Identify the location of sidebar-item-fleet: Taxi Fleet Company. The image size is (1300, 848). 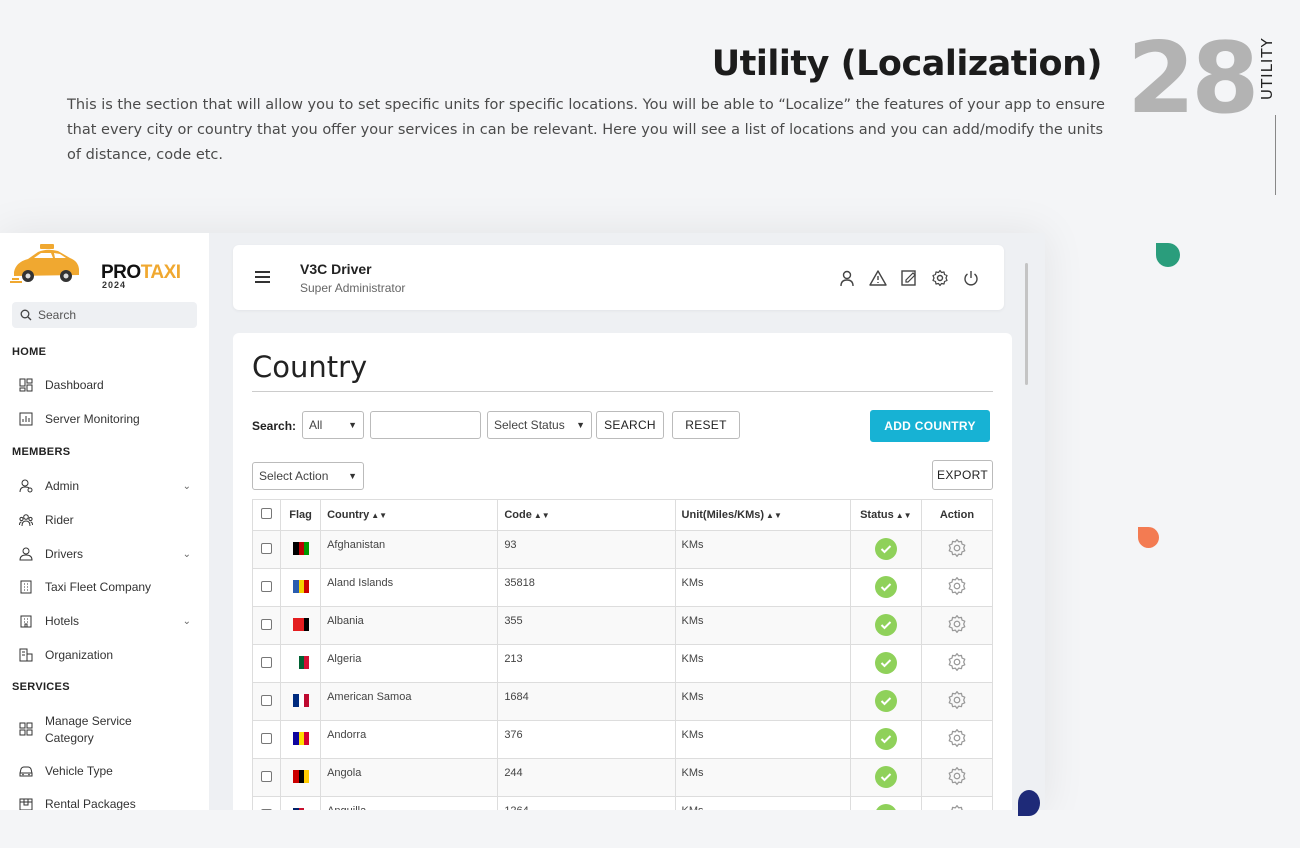
(109, 587).